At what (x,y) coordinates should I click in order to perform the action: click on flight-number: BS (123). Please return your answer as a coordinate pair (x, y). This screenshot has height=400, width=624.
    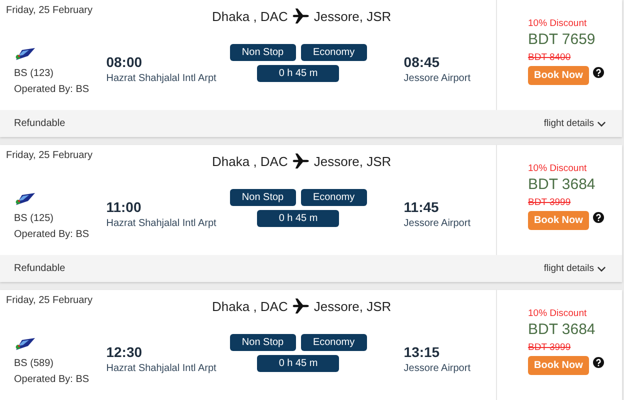
    Looking at the image, I should click on (34, 73).